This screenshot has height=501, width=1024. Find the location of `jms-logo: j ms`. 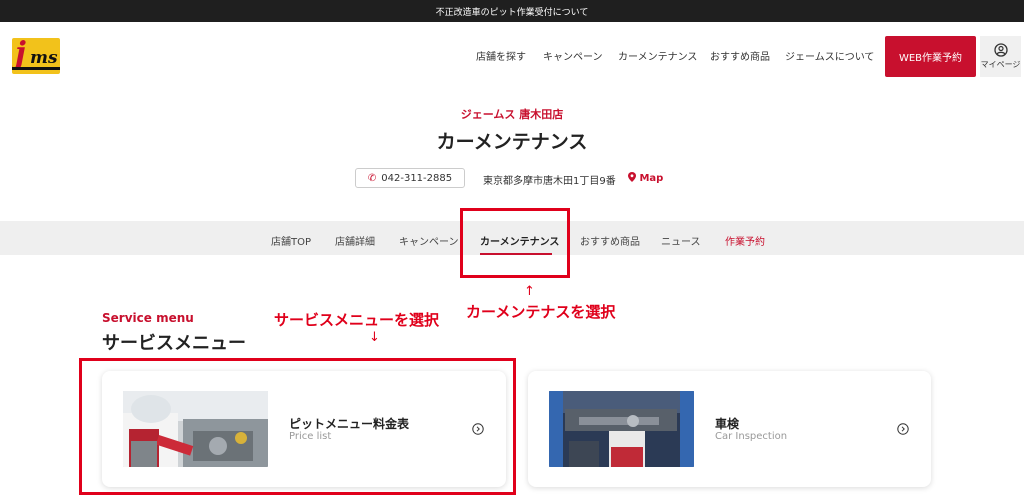

jms-logo: j ms is located at coordinates (36, 56).